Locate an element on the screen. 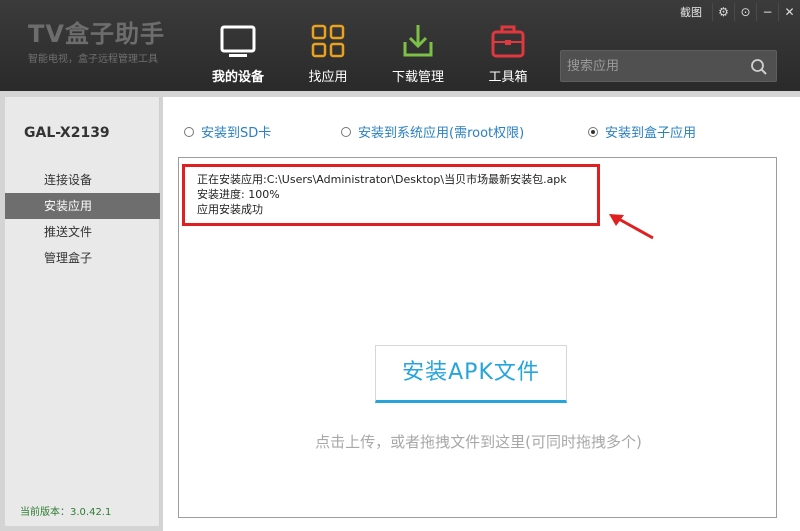 This screenshot has height=531, width=800. toolbox-icon is located at coordinates (508, 41).